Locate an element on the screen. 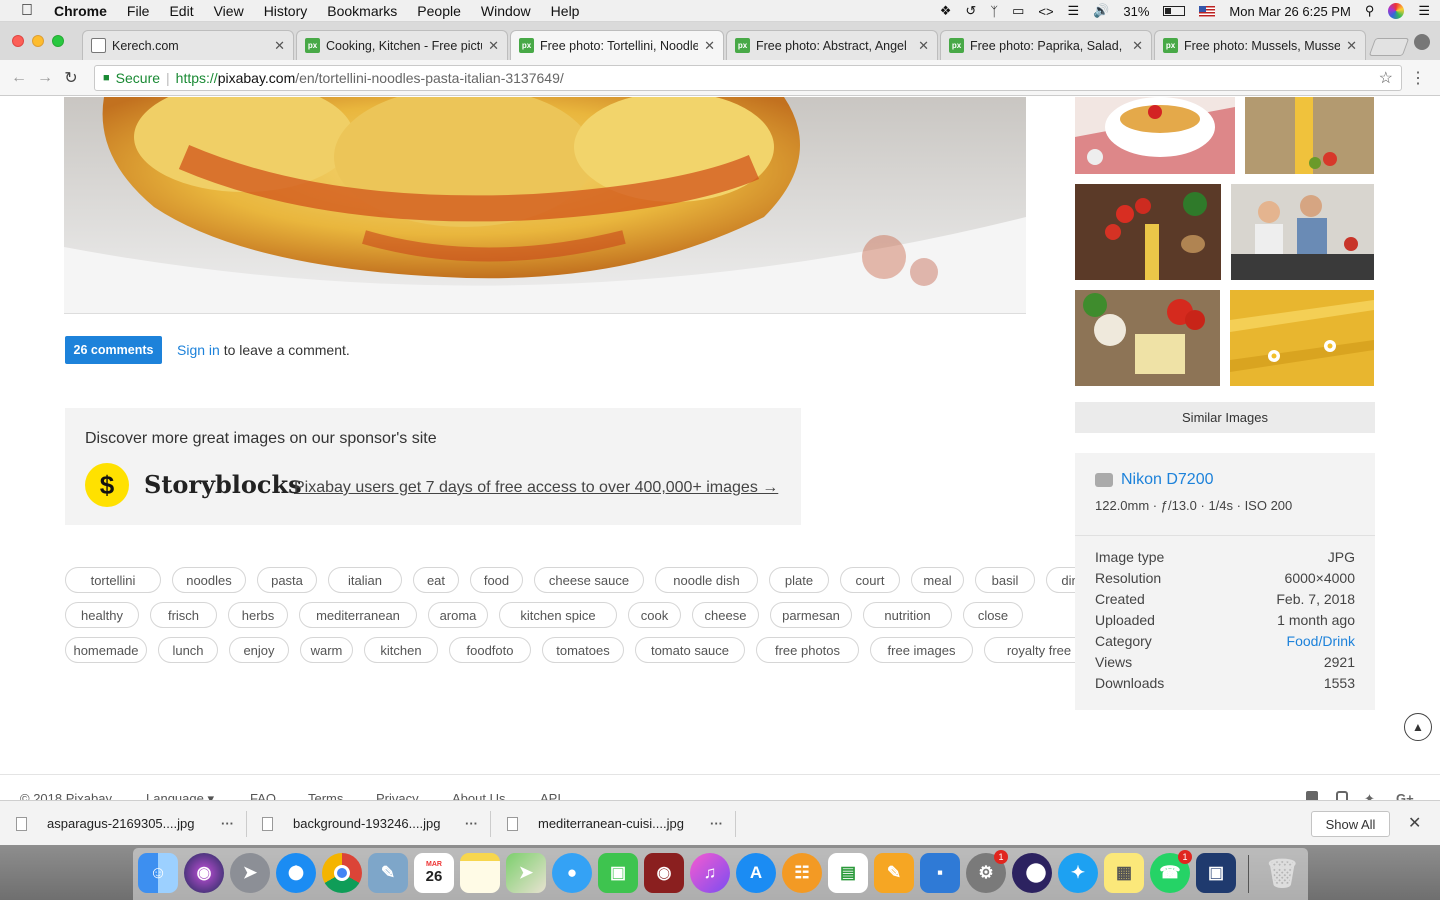 Image resolution: width=1440 pixels, height=900 pixels. tag-chip: plate is located at coordinates (799, 580).